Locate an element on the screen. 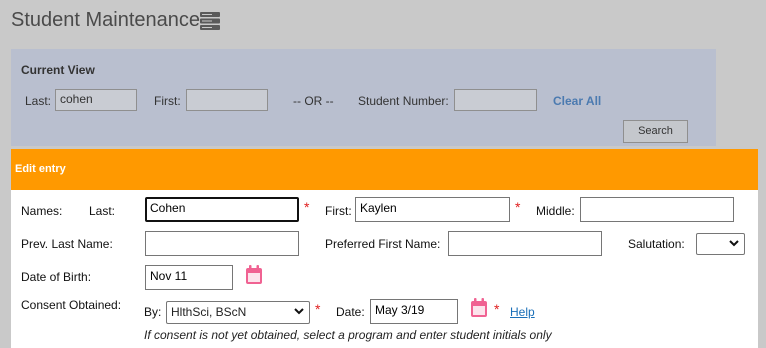  middle-name-label: Middle: is located at coordinates (555, 211).